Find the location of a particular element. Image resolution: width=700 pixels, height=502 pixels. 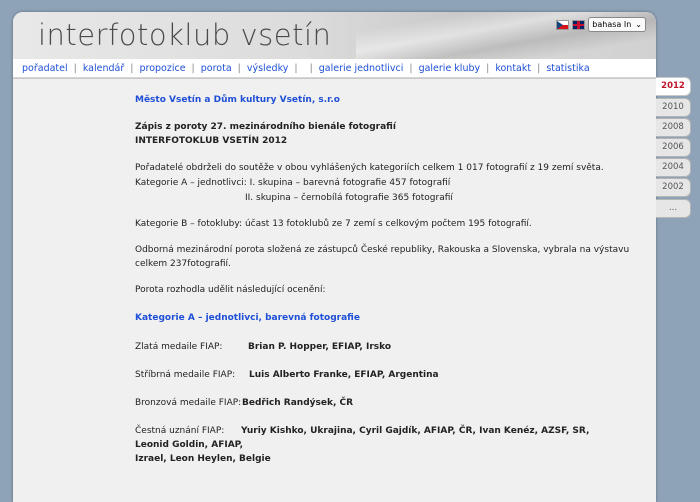

gold-label: Zlatá medaile FIAP: is located at coordinates (179, 347).